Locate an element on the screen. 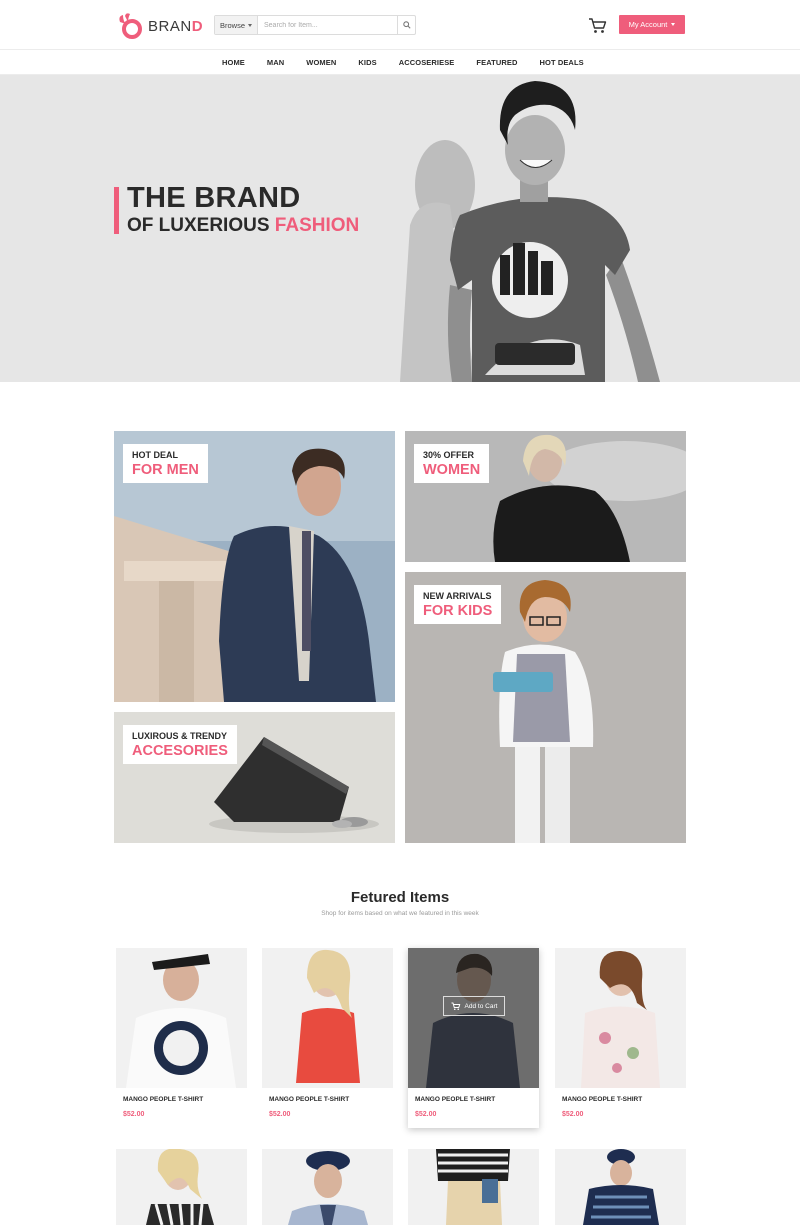  site-header: BRAND Browse My Account is located at coordinates (400, 25).